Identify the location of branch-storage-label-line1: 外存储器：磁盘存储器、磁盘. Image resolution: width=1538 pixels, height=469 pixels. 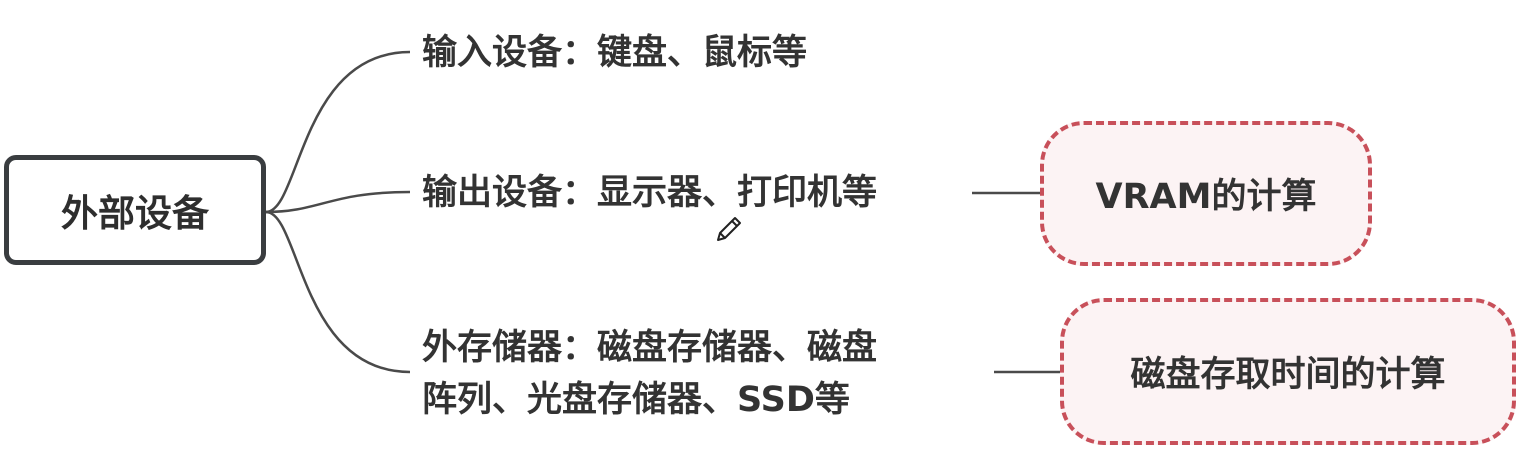
(650, 348).